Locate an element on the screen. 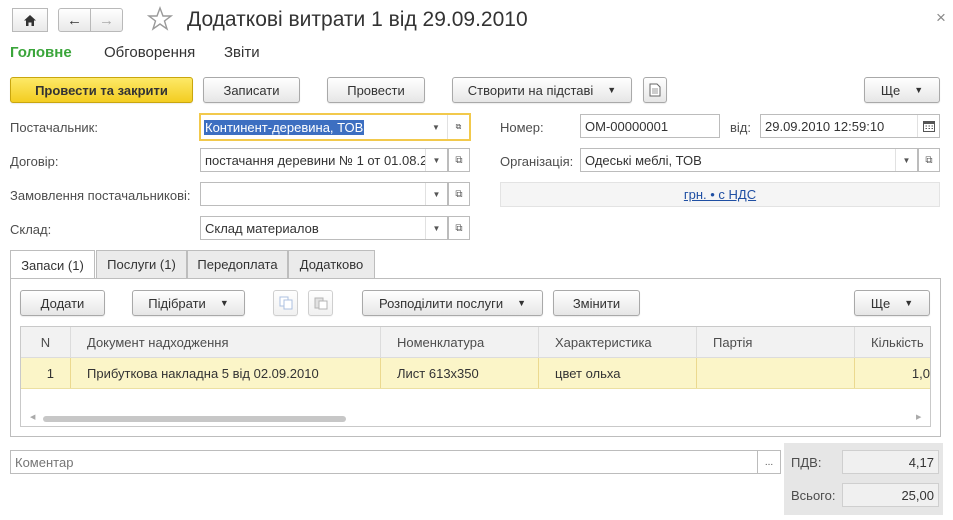 Image resolution: width=953 pixels, height=520 pixels. column-header-characteristic: Характеристика is located at coordinates (618, 342).